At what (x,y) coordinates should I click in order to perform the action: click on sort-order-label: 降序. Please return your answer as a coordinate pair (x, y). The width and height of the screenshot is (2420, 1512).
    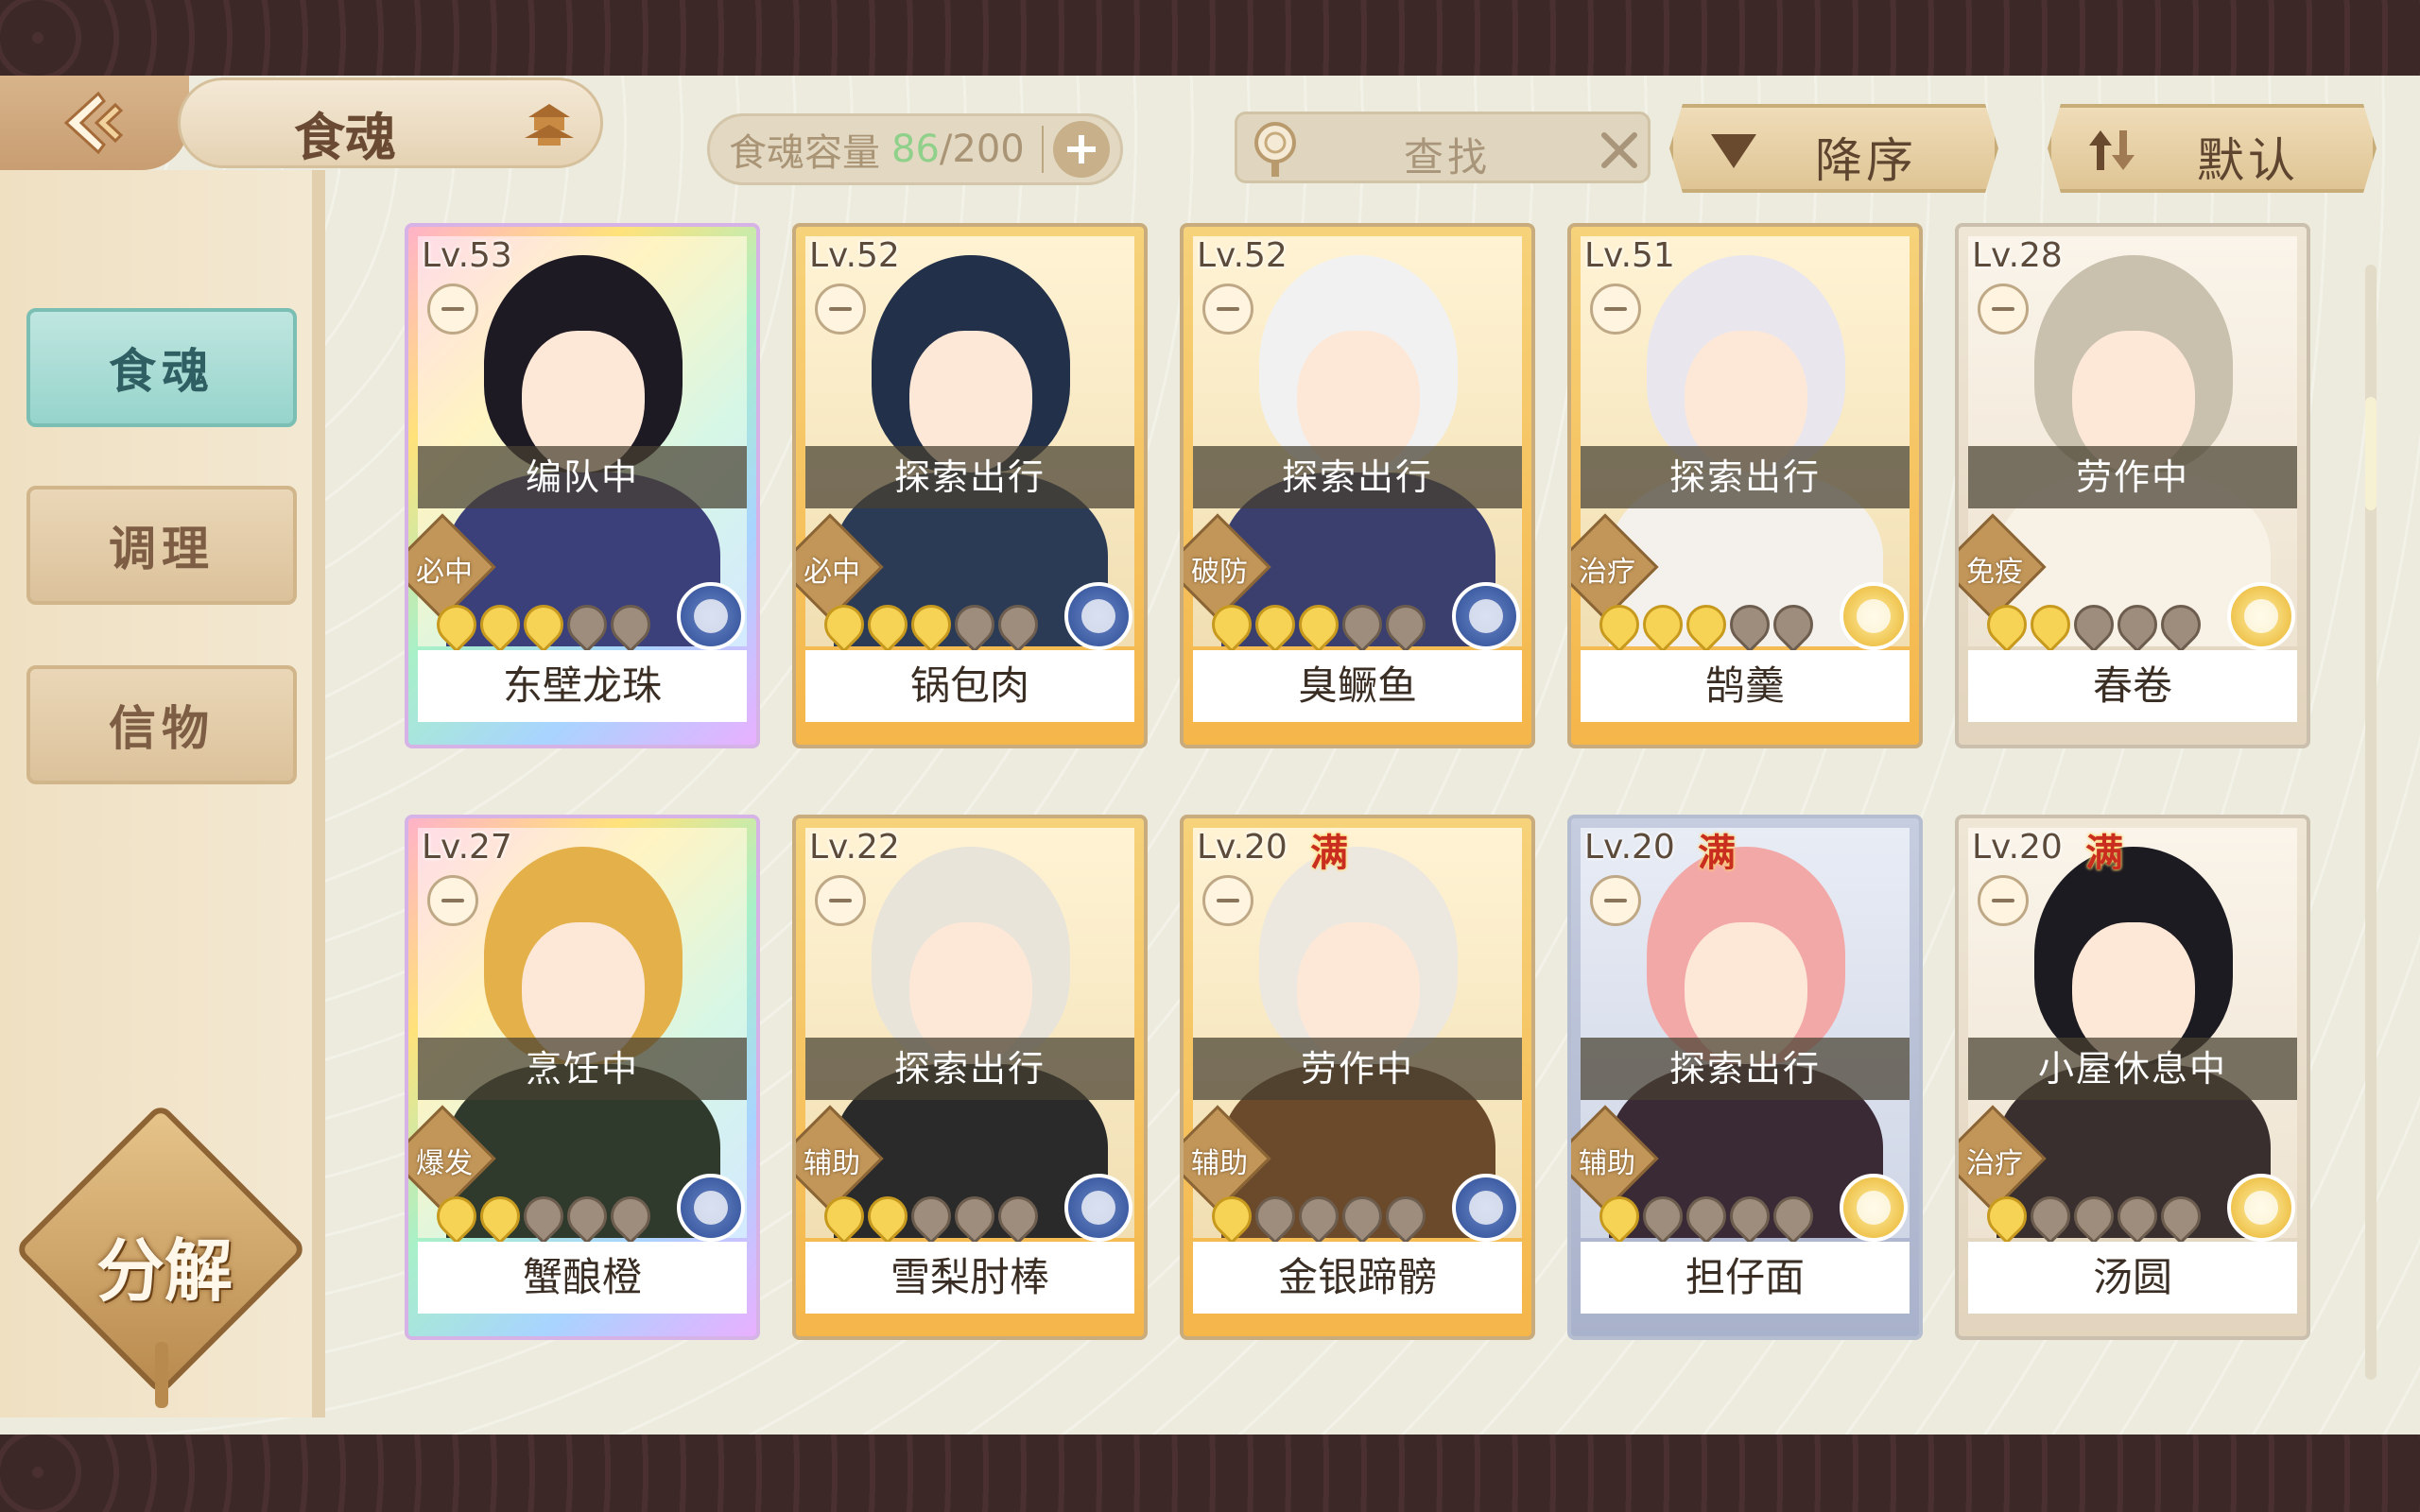
    Looking at the image, I should click on (1866, 160).